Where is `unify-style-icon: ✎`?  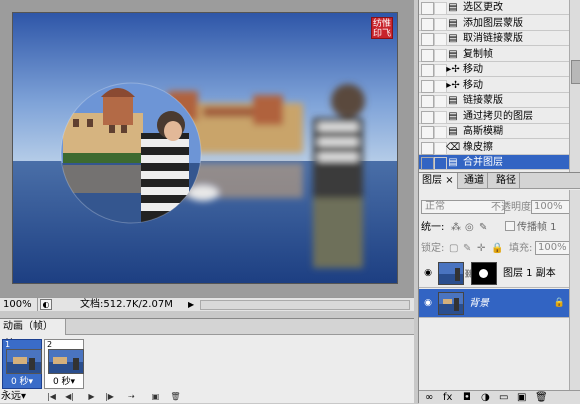
unify-style-icon: ✎ is located at coordinates (483, 227).